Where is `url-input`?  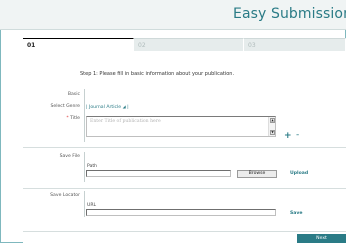
url-input is located at coordinates (181, 212).